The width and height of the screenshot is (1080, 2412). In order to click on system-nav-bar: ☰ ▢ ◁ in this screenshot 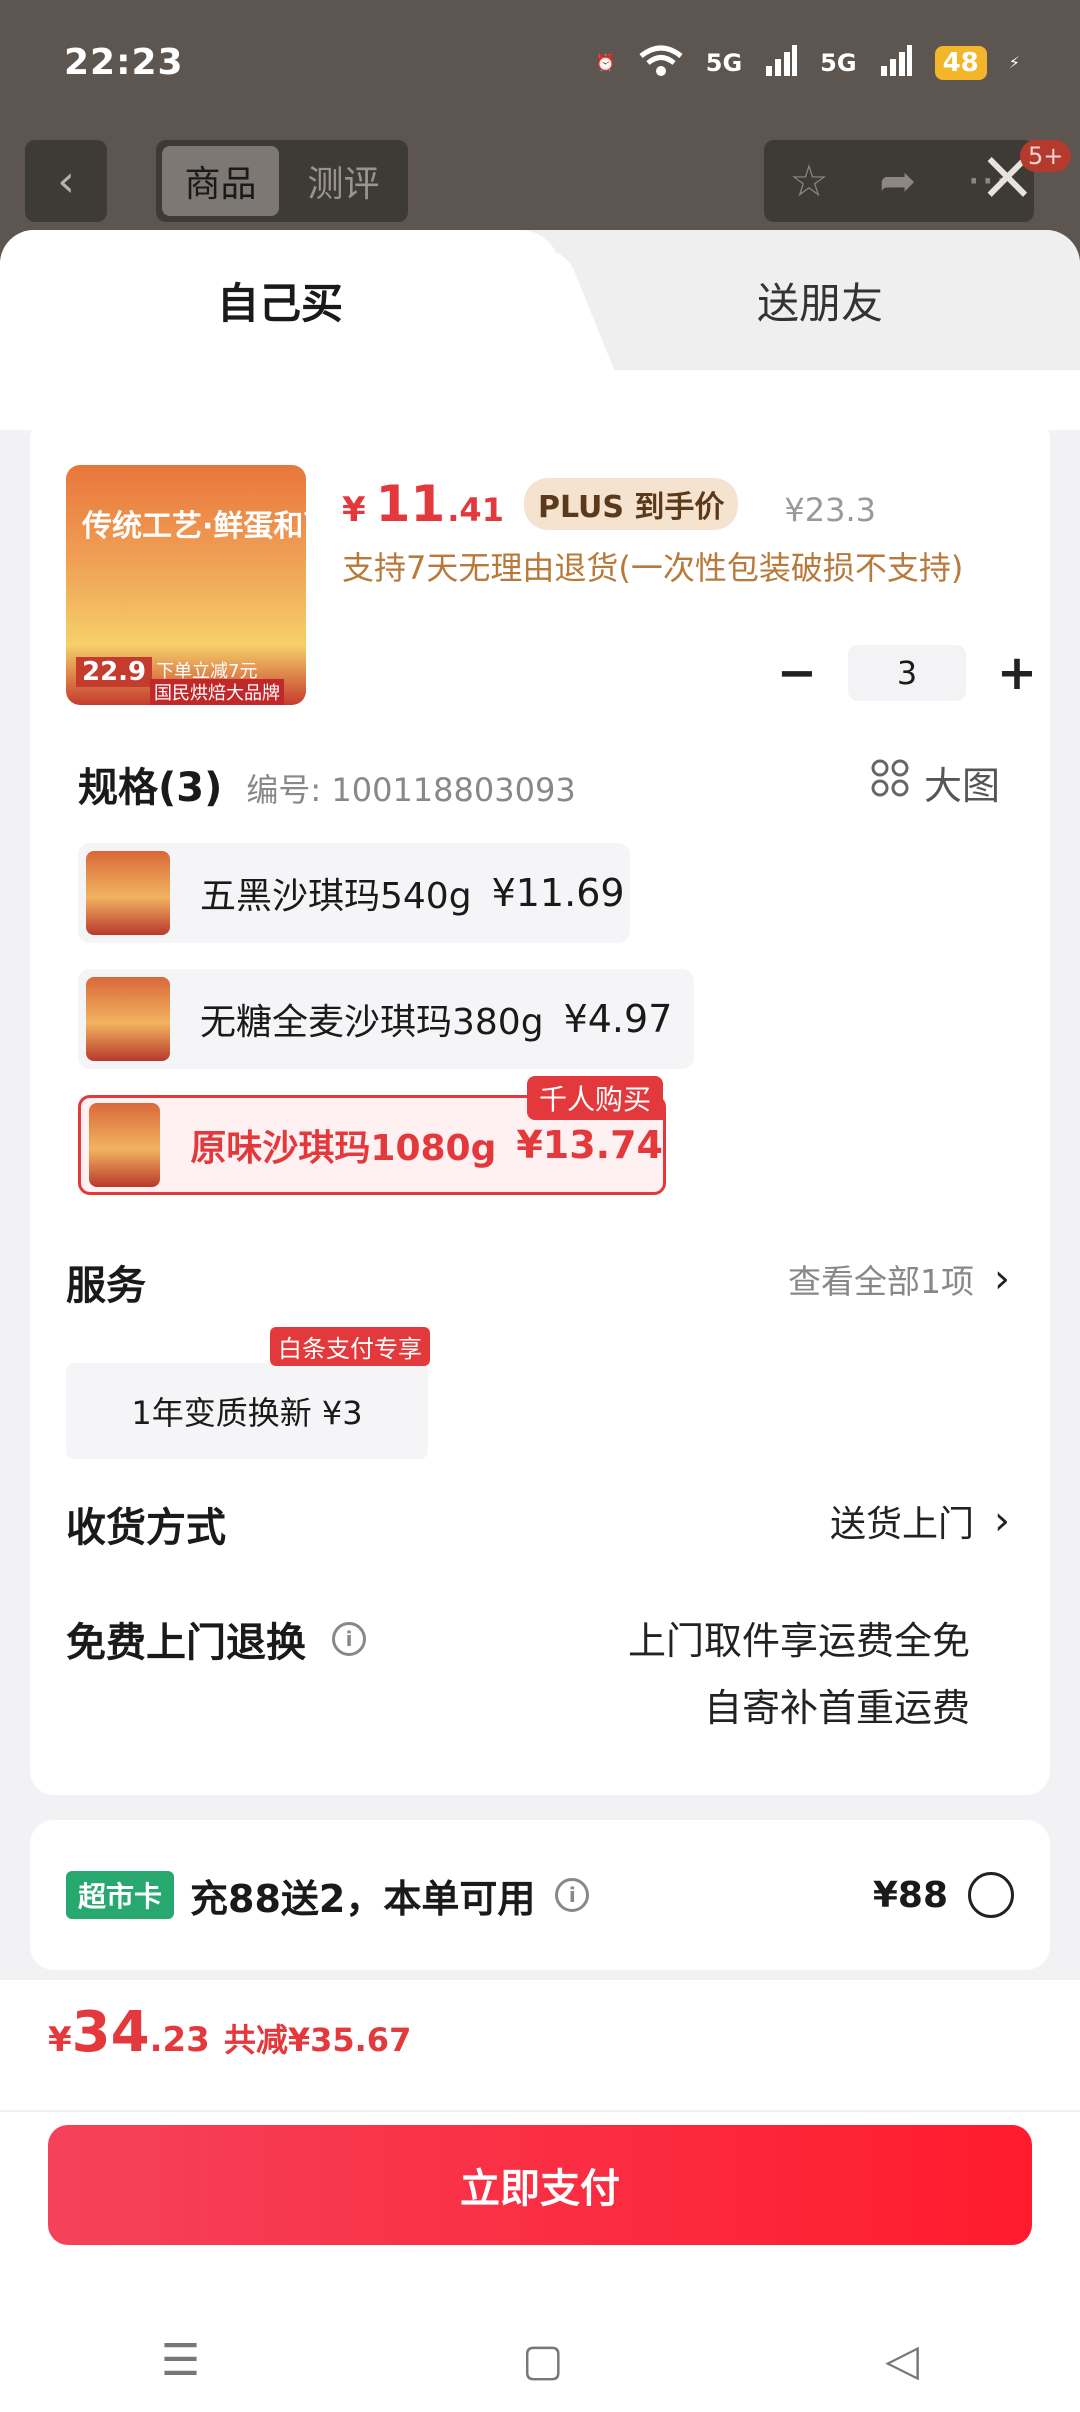, I will do `click(540, 2360)`.